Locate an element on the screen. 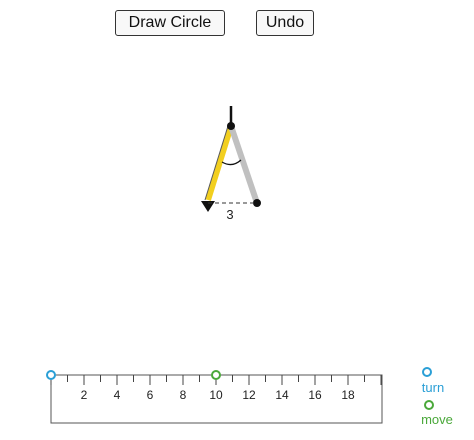 The width and height of the screenshot is (474, 440). ruler-tick-label: 12 is located at coordinates (249, 395).